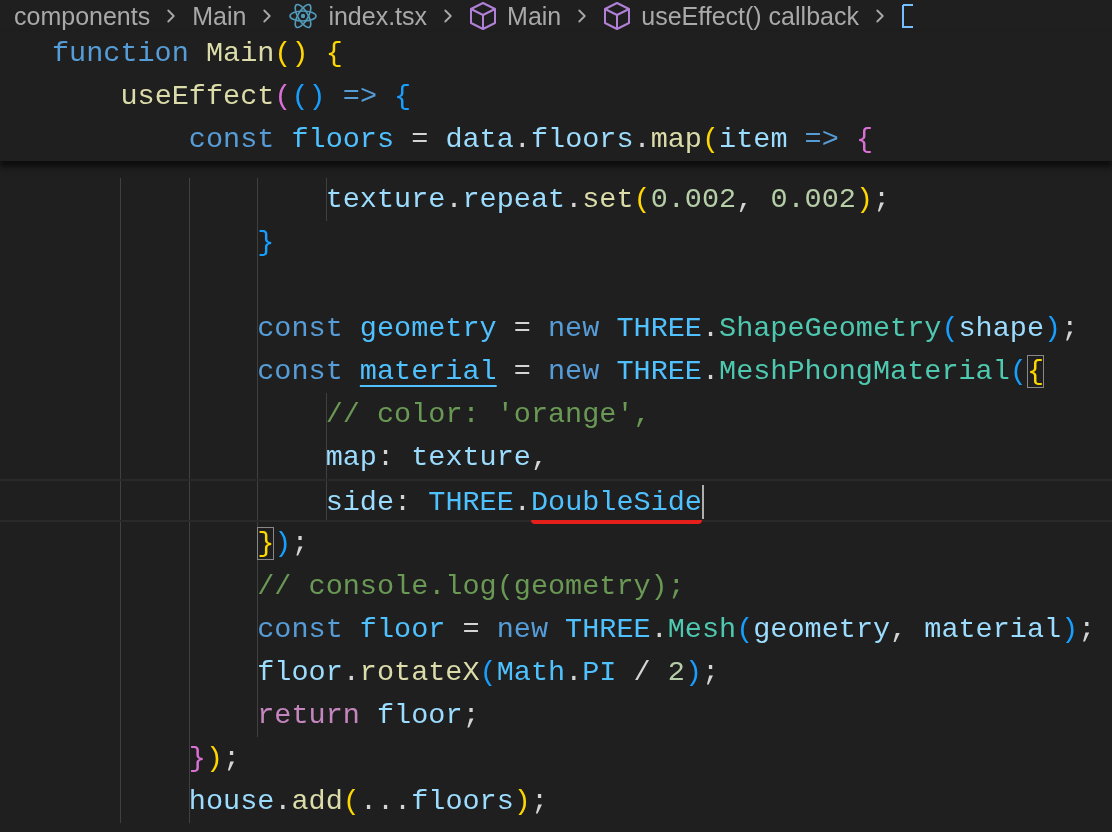  What do you see at coordinates (750, 16) in the screenshot?
I see `breadcrumb-item: useEffect() callback` at bounding box center [750, 16].